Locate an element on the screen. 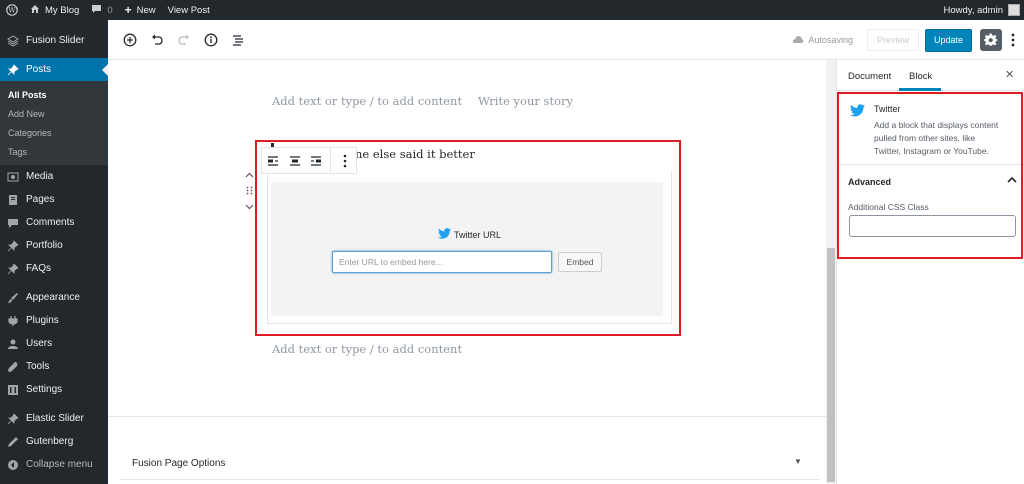  chevron-down-icon is located at coordinates (249, 207).